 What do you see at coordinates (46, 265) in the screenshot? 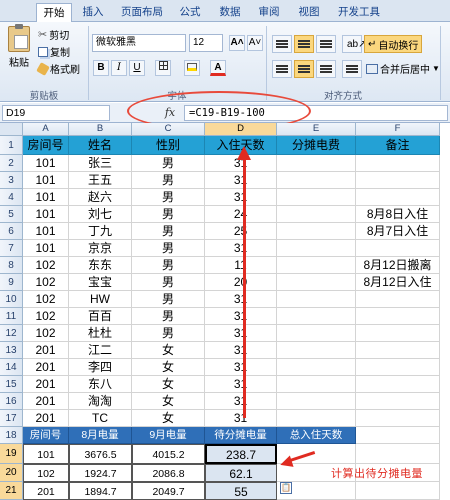
I see `cell-a8: 102` at bounding box center [46, 265].